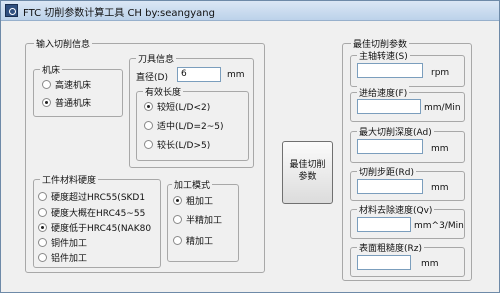 The image size is (500, 293). Describe the element at coordinates (73, 86) in the screenshot. I see `machine-option-label: 高速机床` at that location.